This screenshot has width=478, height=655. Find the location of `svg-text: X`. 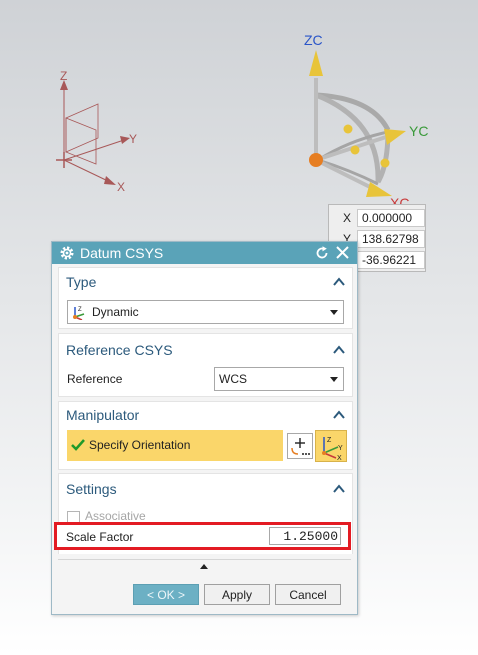

svg-text: X is located at coordinates (339, 458).